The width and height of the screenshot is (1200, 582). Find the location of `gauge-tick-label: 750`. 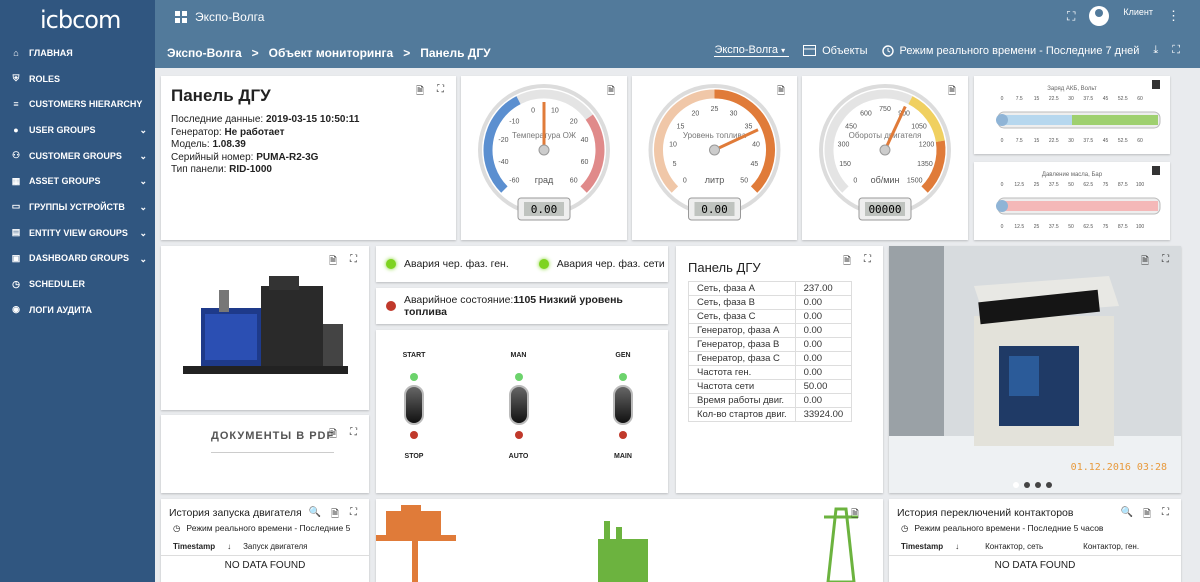

gauge-tick-label: 750 is located at coordinates (885, 109).